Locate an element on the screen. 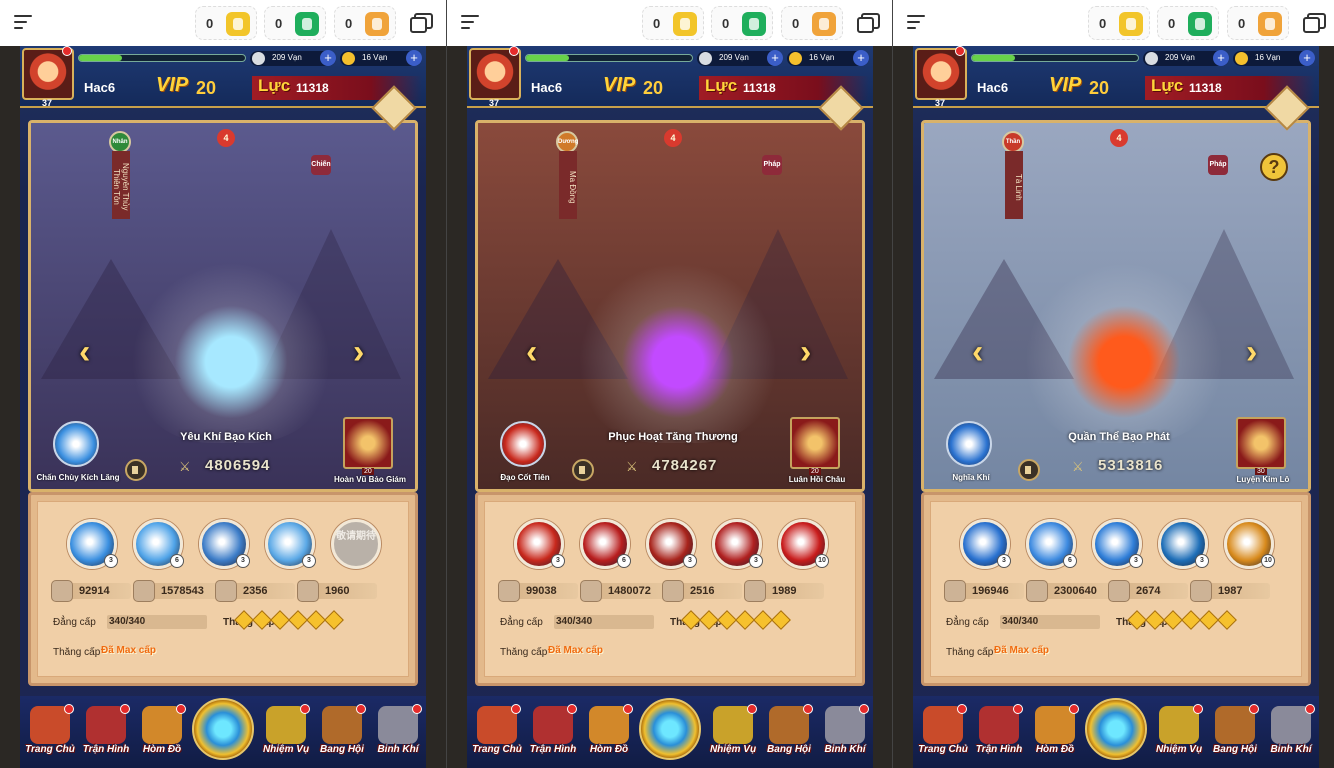 The image size is (1334, 768). nav-label: Binh Khí is located at coordinates (1291, 749).